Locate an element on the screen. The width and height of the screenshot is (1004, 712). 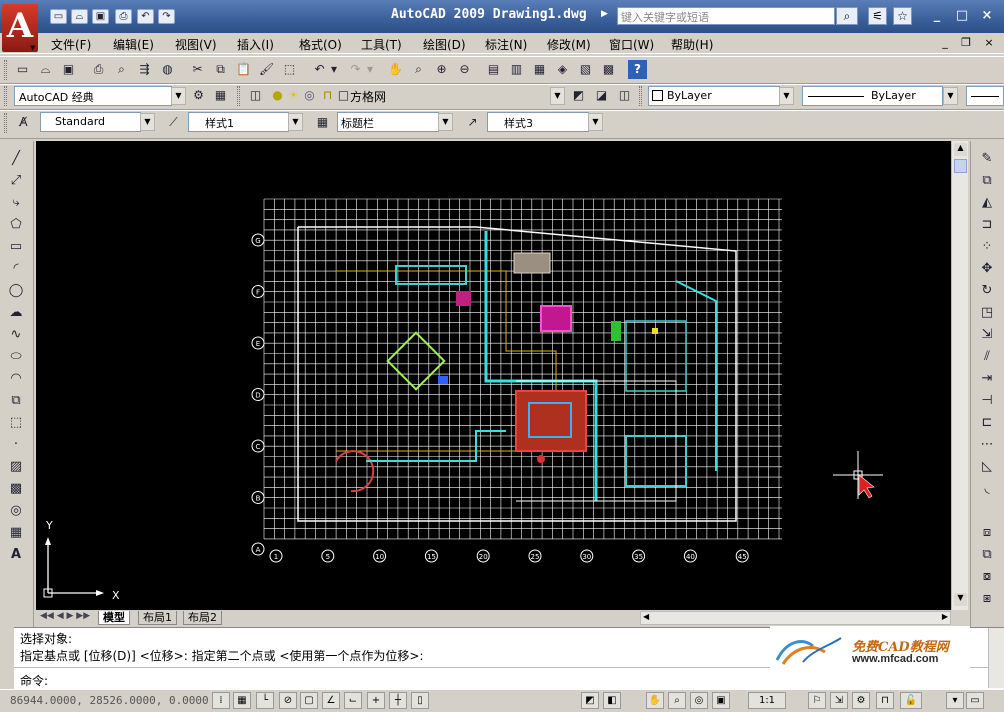
tool-palettes-icon: ▦ is located at coordinates (539, 69).